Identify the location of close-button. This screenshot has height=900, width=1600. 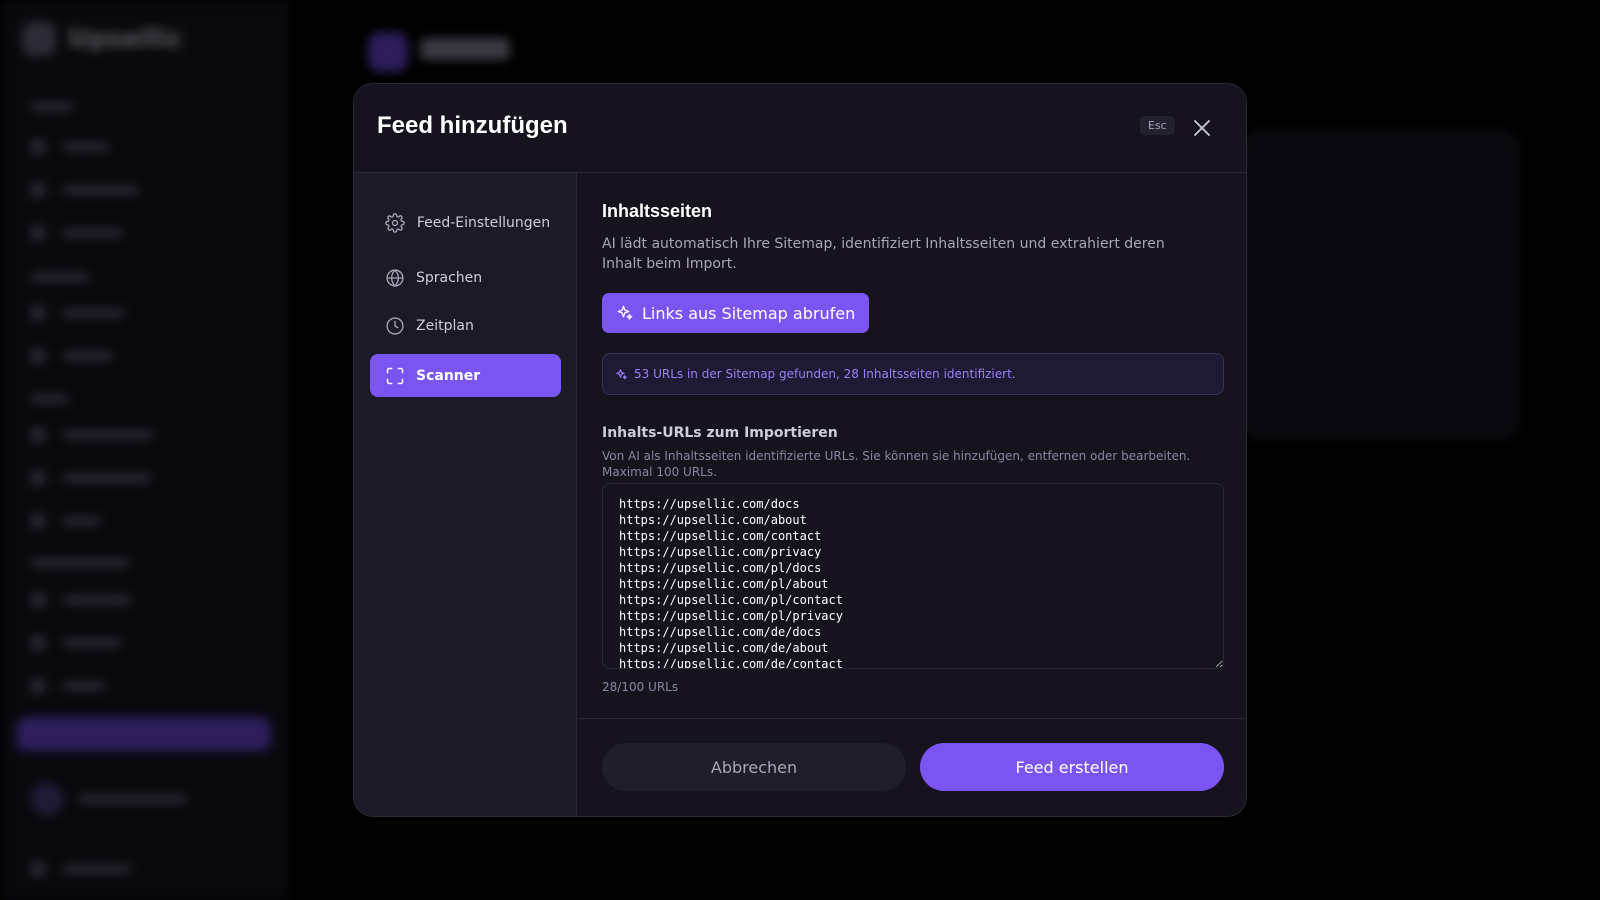
(1202, 128).